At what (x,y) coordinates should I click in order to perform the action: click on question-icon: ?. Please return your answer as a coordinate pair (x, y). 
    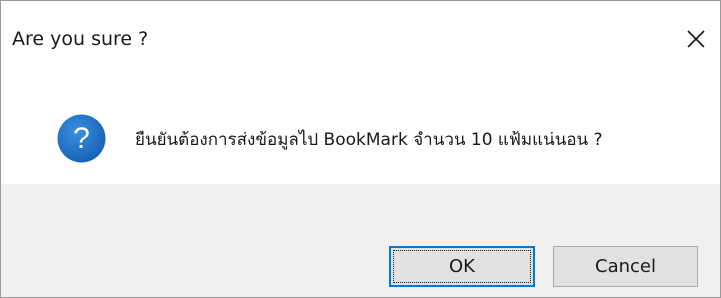
    Looking at the image, I should click on (81, 138).